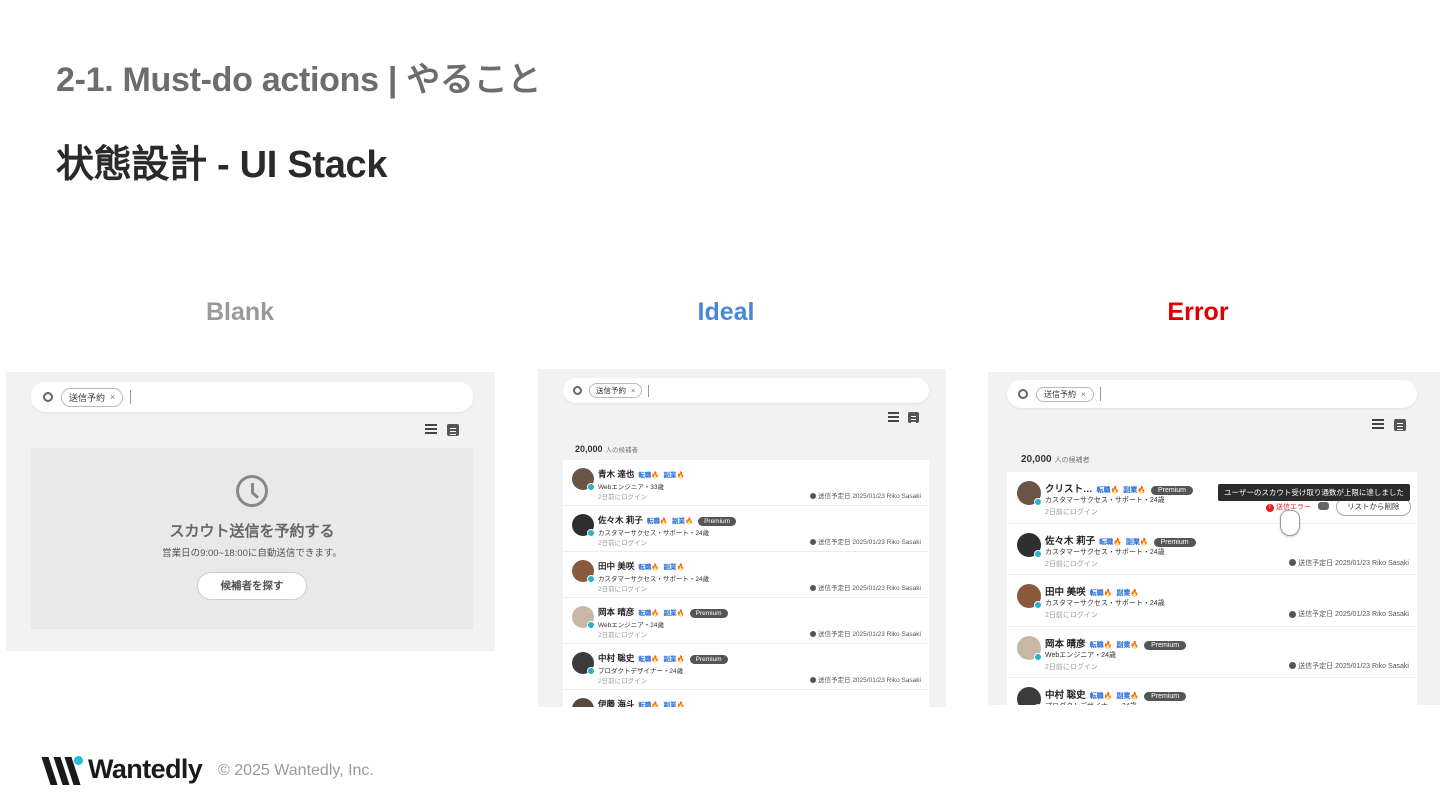  What do you see at coordinates (1270, 508) in the screenshot?
I see `error-icon: !` at bounding box center [1270, 508].